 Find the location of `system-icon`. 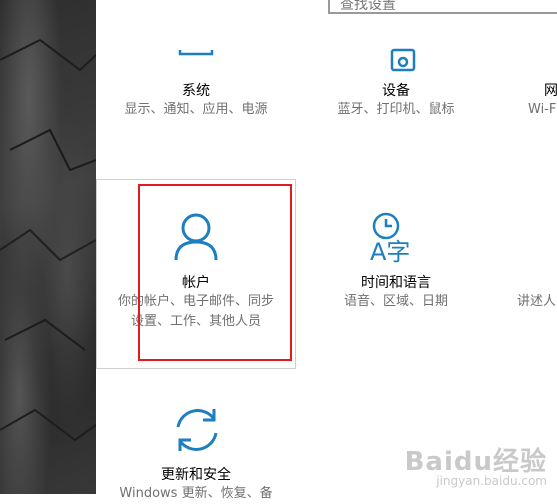

system-icon is located at coordinates (196, 53).